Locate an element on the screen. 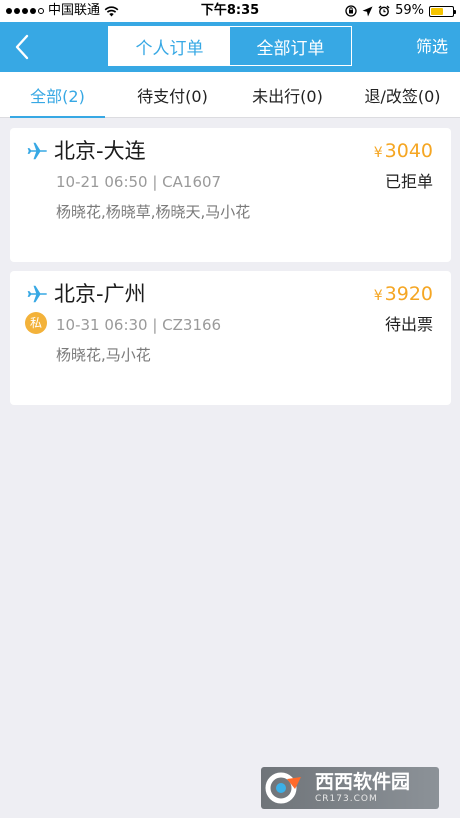  watermark-sub: CR173.COM is located at coordinates (346, 799).